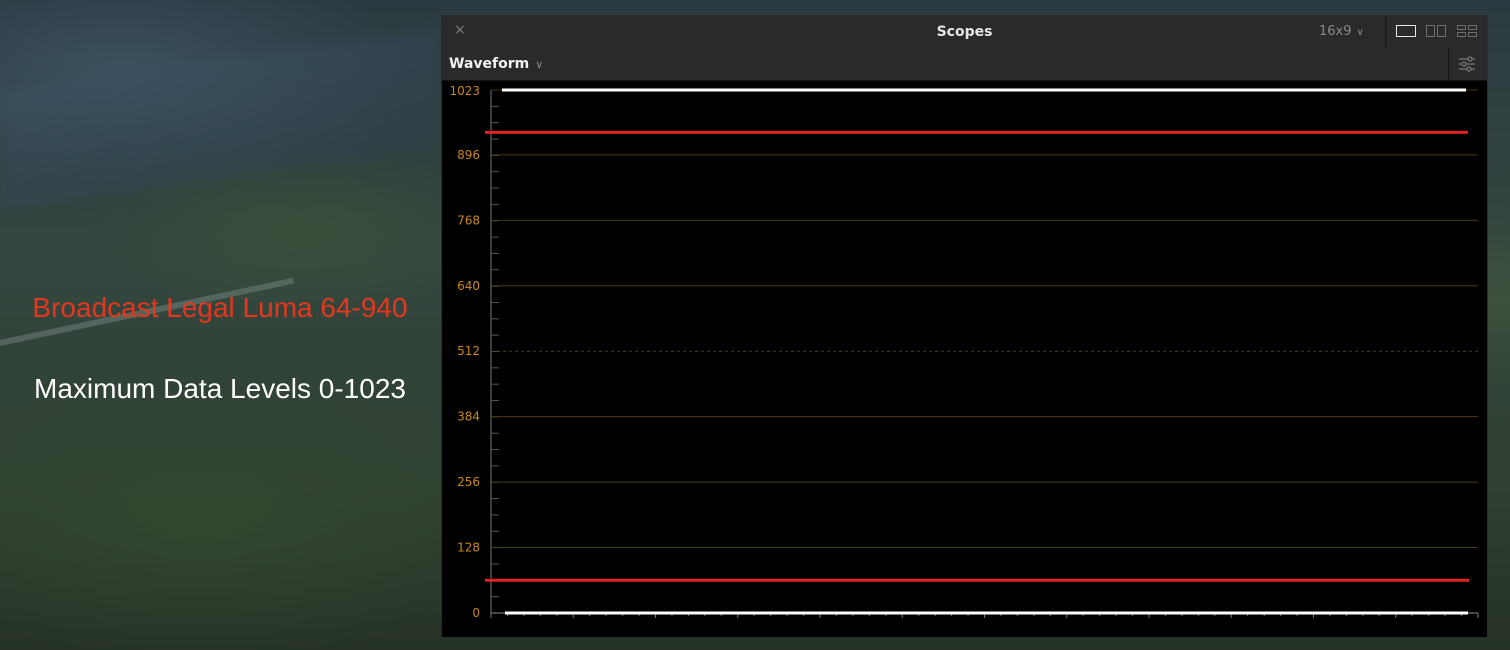  Describe the element at coordinates (464, 91) in the screenshot. I see `y-tick-label: 1023` at that location.